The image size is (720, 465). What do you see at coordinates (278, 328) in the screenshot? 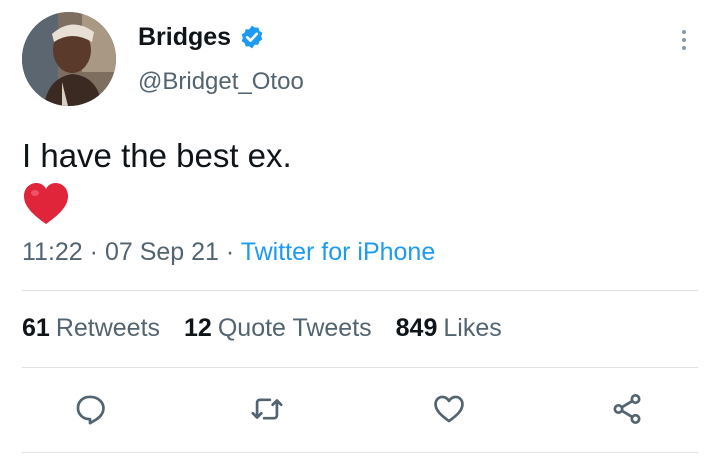
I see `quote-tweets-stat: 12 Quote Tweets` at bounding box center [278, 328].